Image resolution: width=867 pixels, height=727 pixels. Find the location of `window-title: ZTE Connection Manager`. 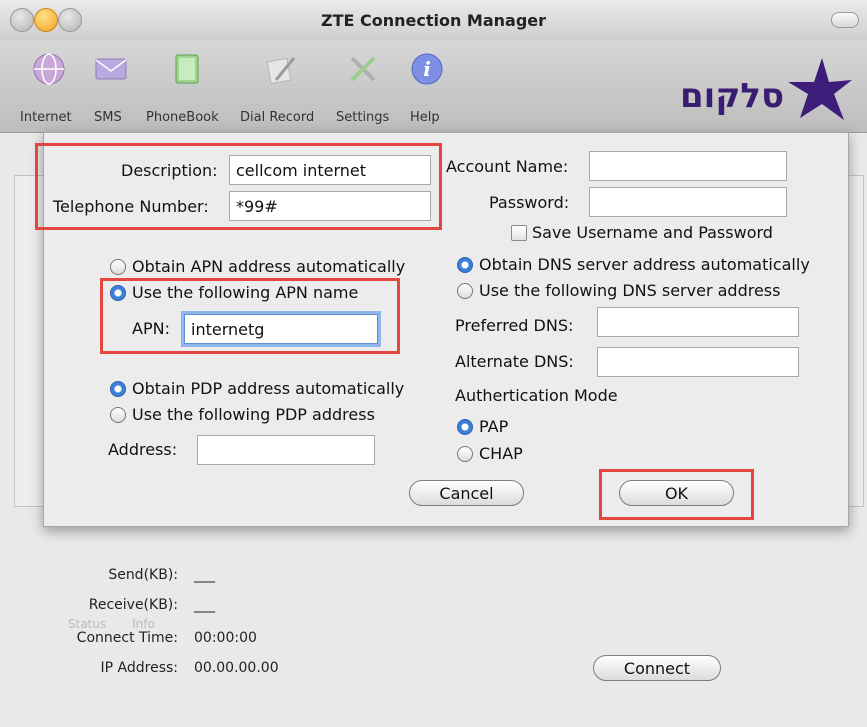

window-title: ZTE Connection Manager is located at coordinates (433, 20).